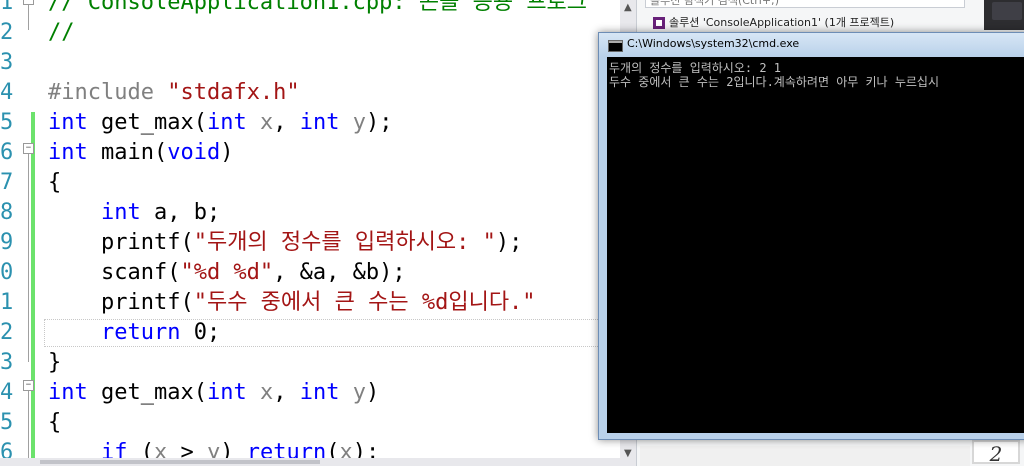  Describe the element at coordinates (1007, 11) in the screenshot. I see `toolbar-button` at that location.